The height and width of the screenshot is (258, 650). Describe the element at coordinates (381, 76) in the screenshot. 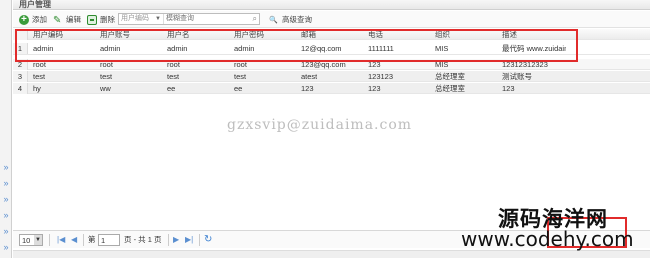

I see `table-cell: 123123` at that location.